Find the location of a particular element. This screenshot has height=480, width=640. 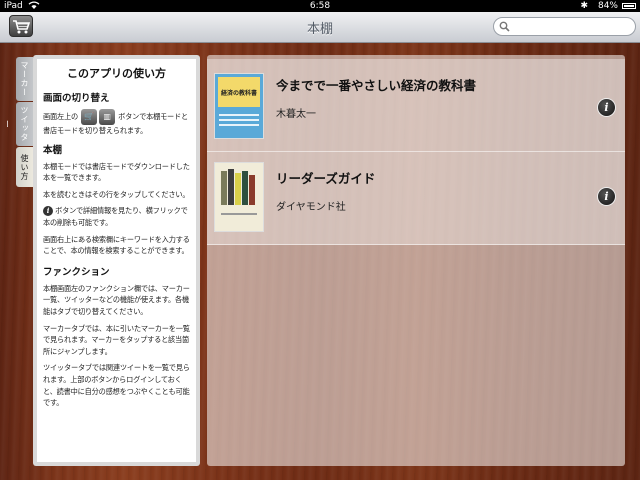

book-row: 経済の教科書 今までで一番やさしい経済の教科書 木暮太一 i is located at coordinates (416, 105).